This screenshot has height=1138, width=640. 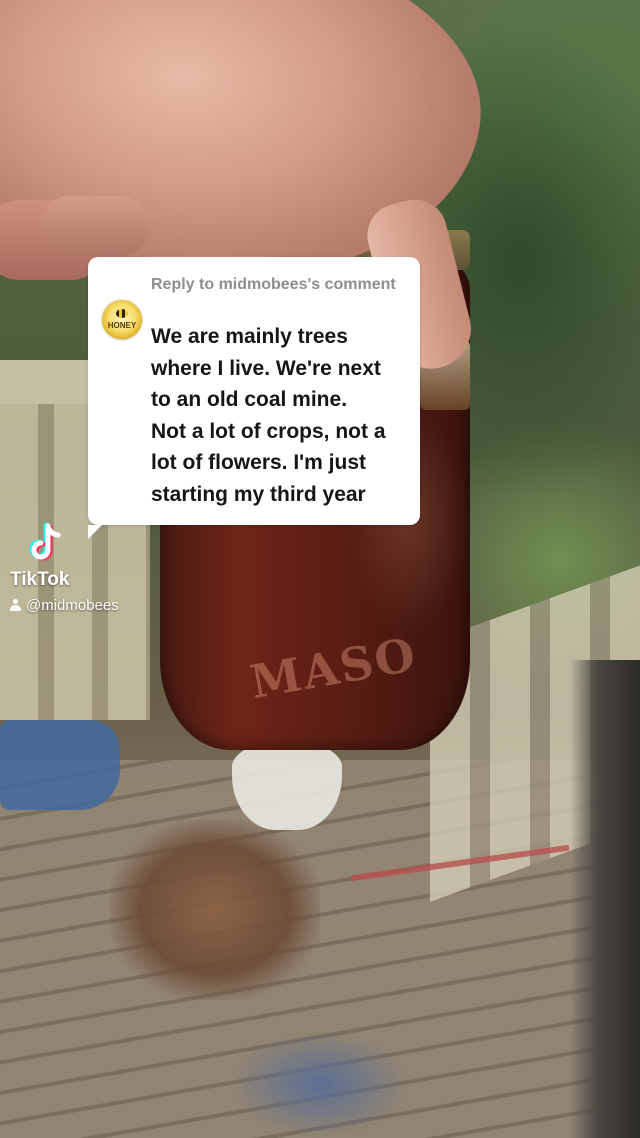 What do you see at coordinates (95, 226) in the screenshot?
I see `finger` at bounding box center [95, 226].